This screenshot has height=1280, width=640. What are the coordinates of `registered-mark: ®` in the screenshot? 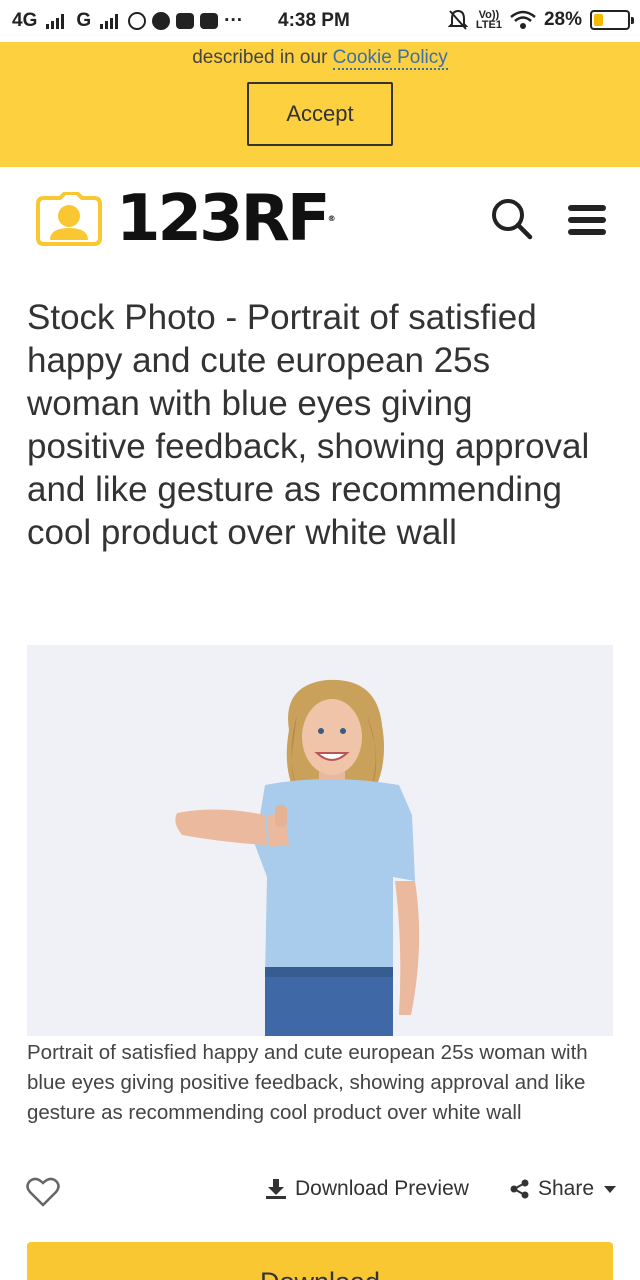 It's located at (331, 218).